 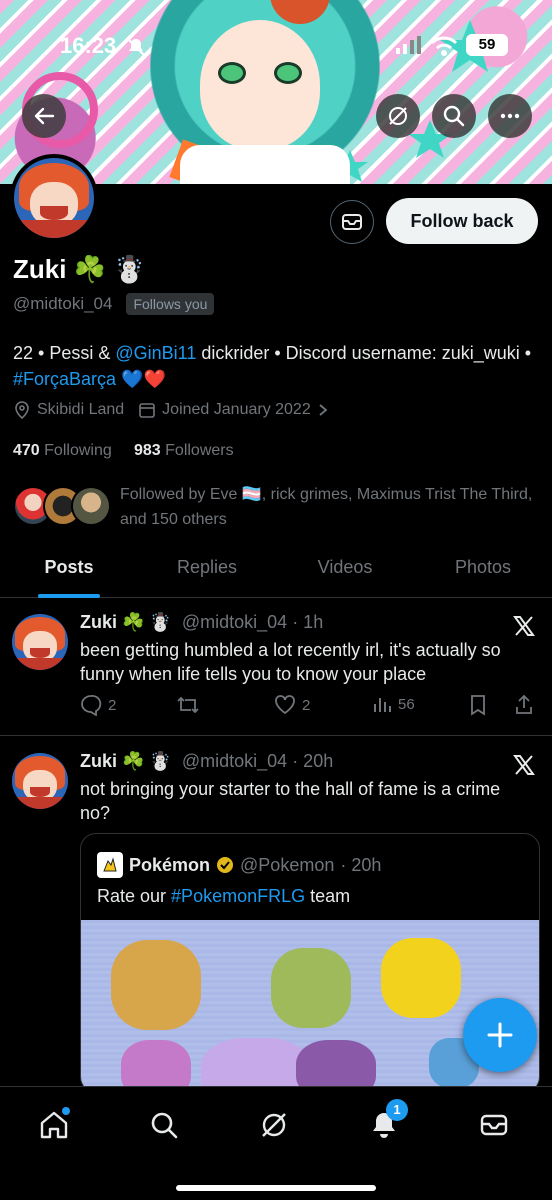 I want to click on plus-icon, so click(x=500, y=1035).